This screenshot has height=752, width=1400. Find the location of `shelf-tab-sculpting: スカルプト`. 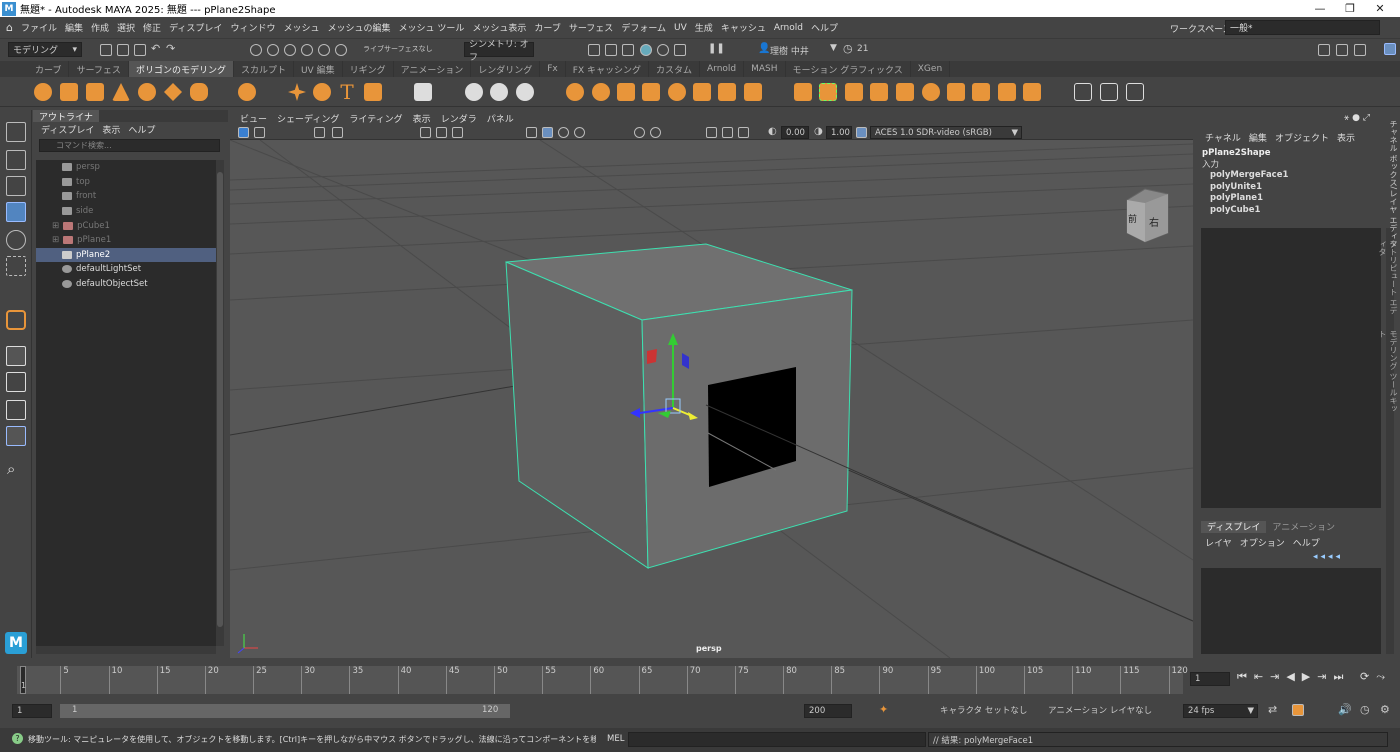

shelf-tab-sculpting: スカルプト is located at coordinates (264, 69).